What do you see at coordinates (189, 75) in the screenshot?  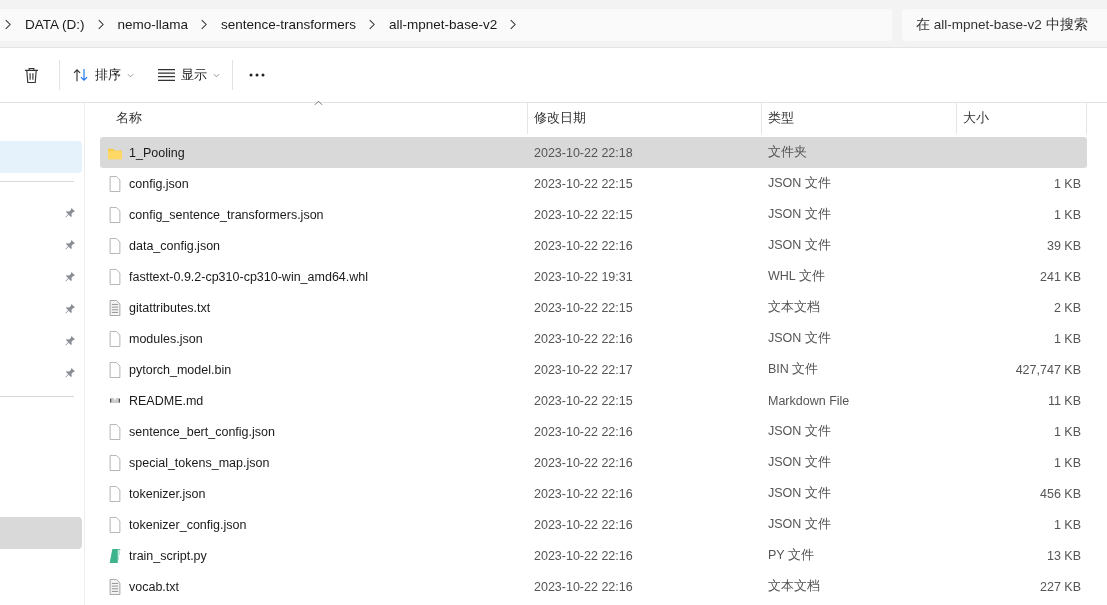 I see `view-button: 显示` at bounding box center [189, 75].